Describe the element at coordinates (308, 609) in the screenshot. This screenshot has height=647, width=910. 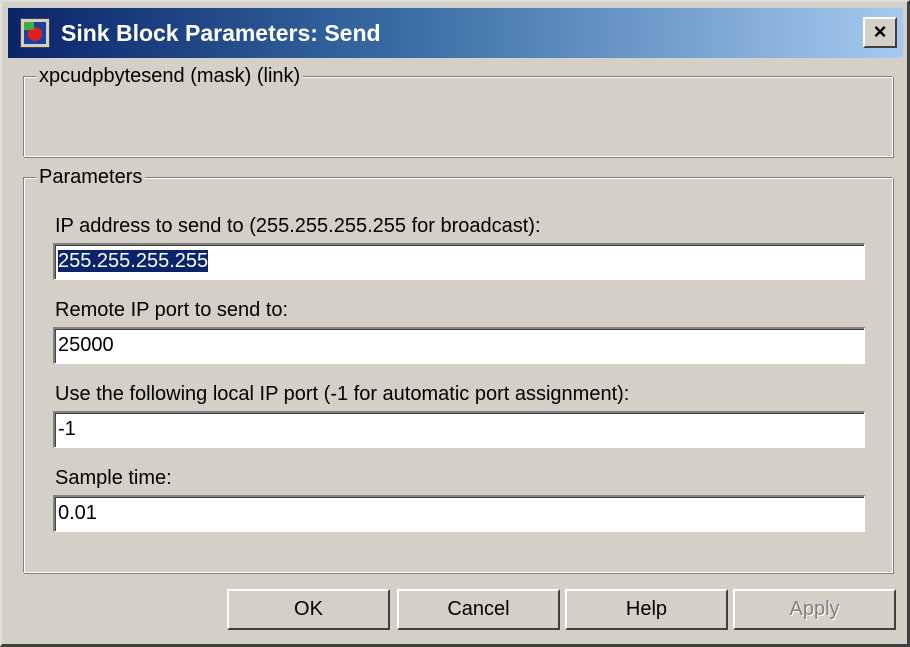
I see `ok-button: OK` at that location.